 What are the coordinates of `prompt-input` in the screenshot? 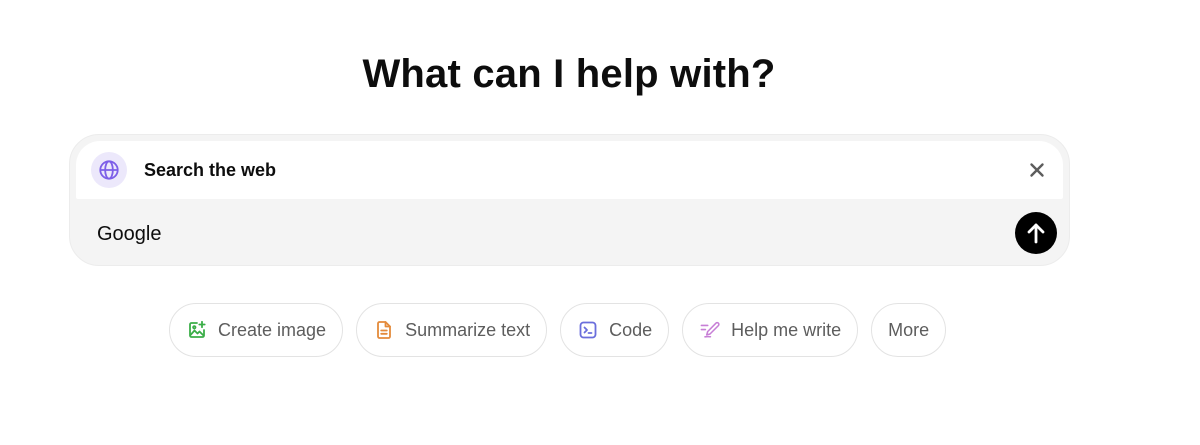 It's located at (537, 234).